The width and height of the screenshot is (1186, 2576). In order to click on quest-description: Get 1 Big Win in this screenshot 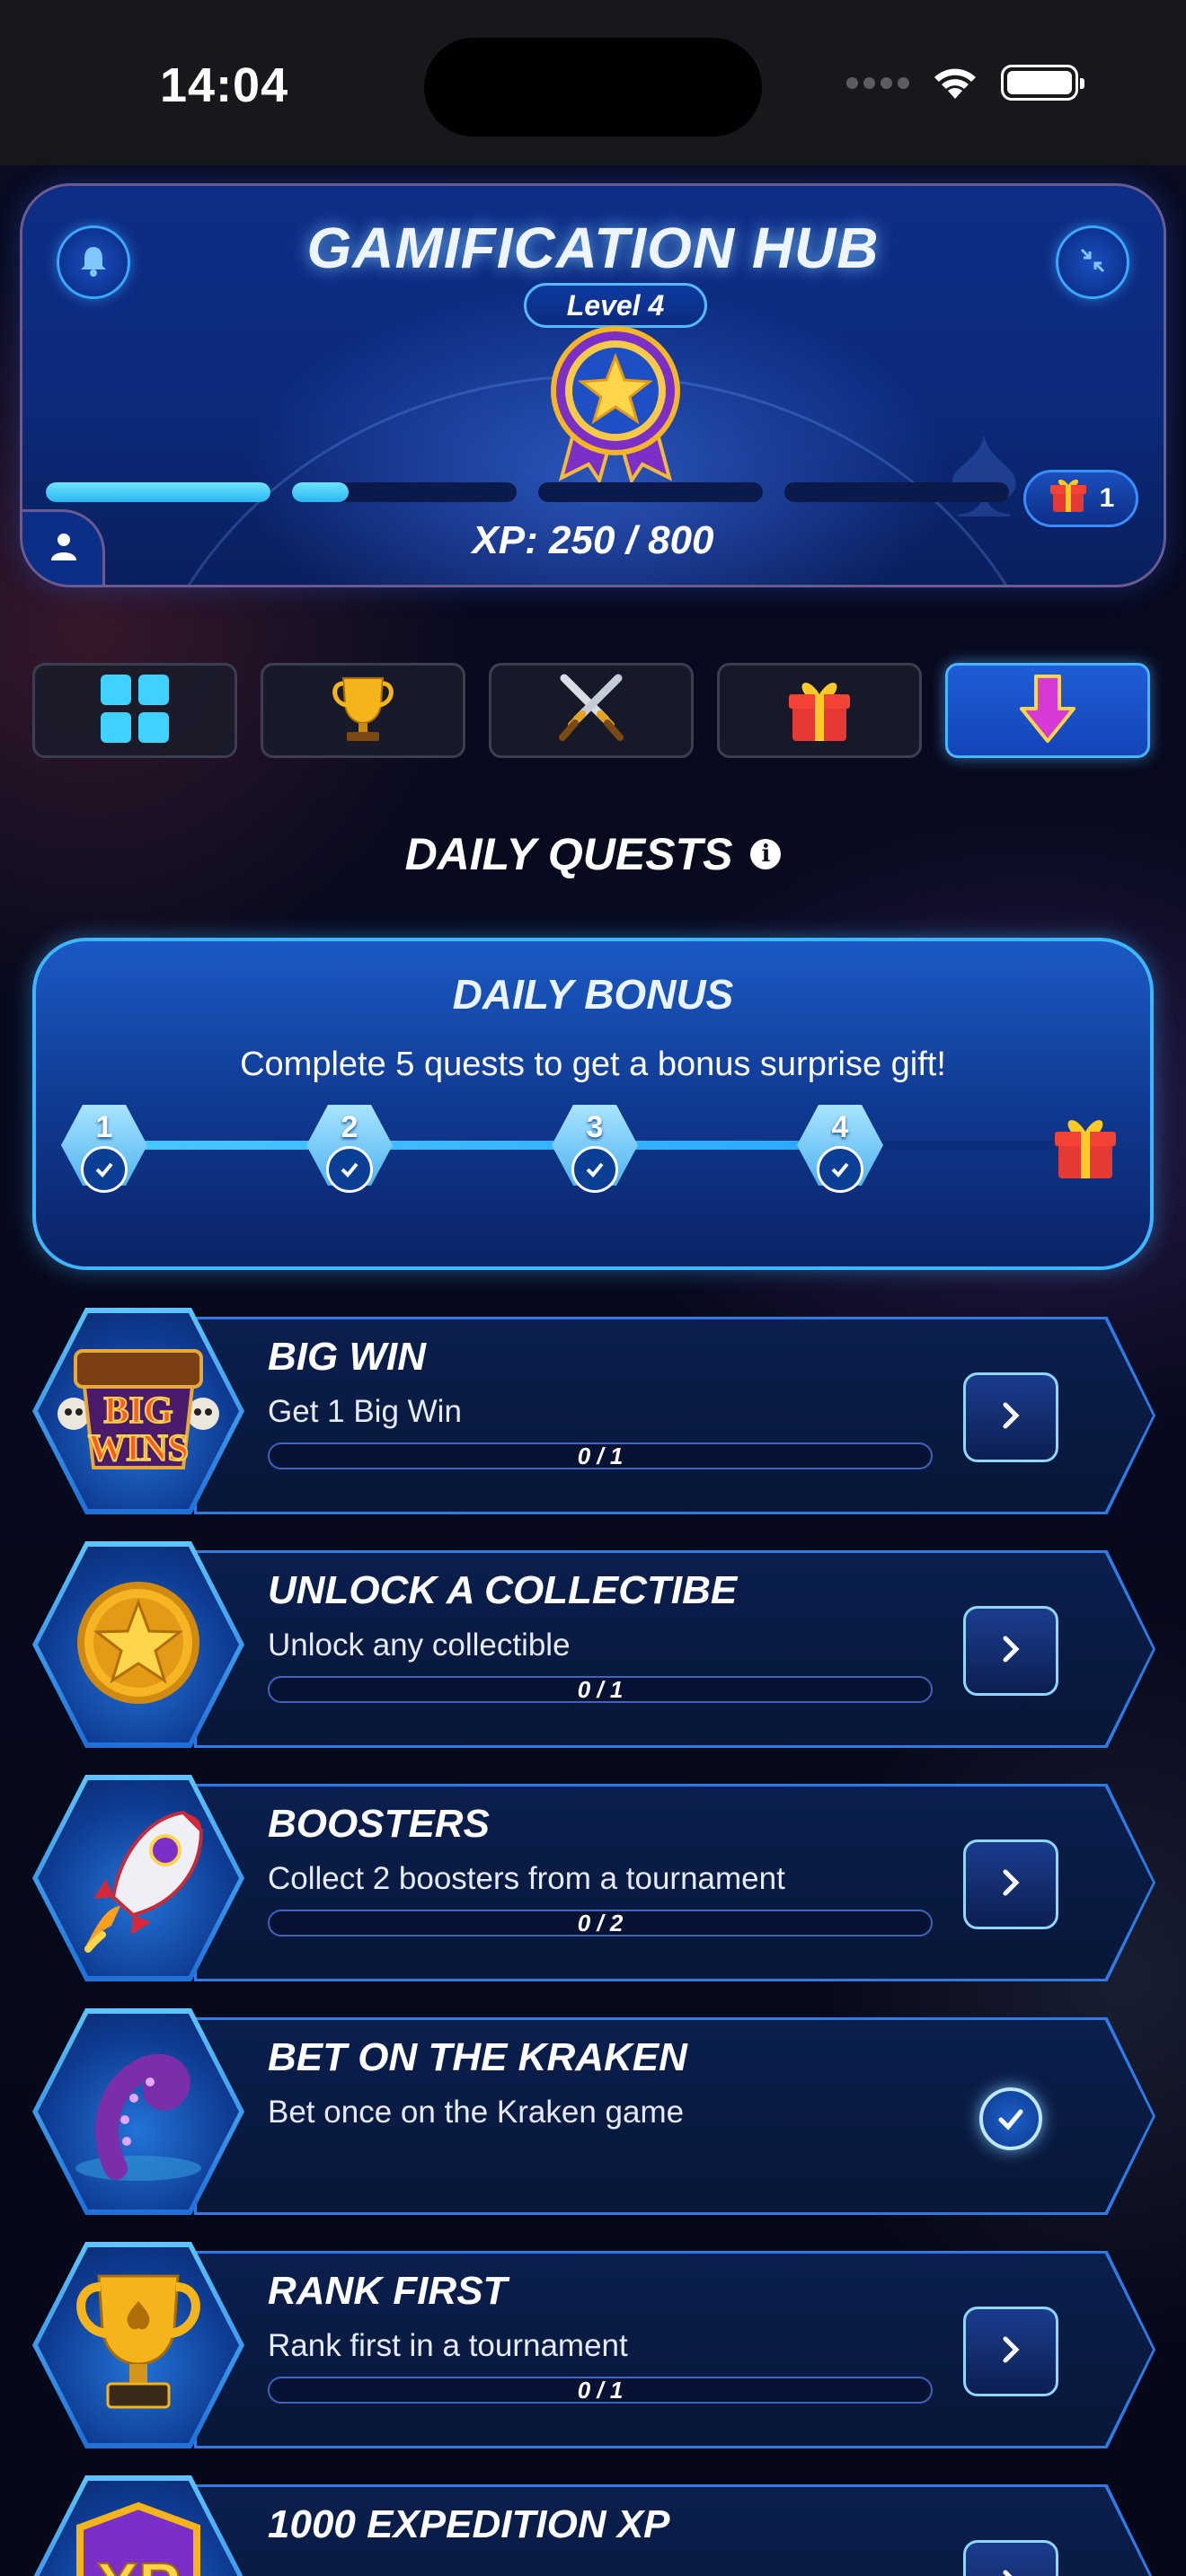, I will do `click(365, 1411)`.